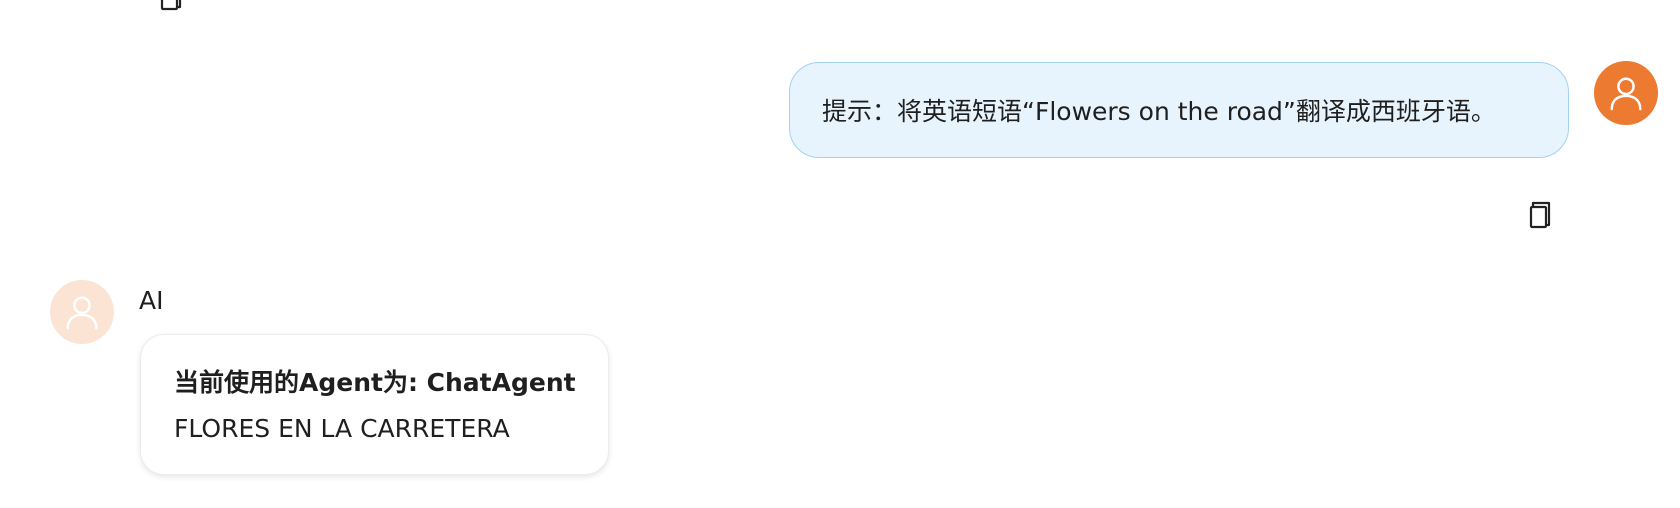  Describe the element at coordinates (151, 300) in the screenshot. I see `ai-sender-name: AI` at that location.